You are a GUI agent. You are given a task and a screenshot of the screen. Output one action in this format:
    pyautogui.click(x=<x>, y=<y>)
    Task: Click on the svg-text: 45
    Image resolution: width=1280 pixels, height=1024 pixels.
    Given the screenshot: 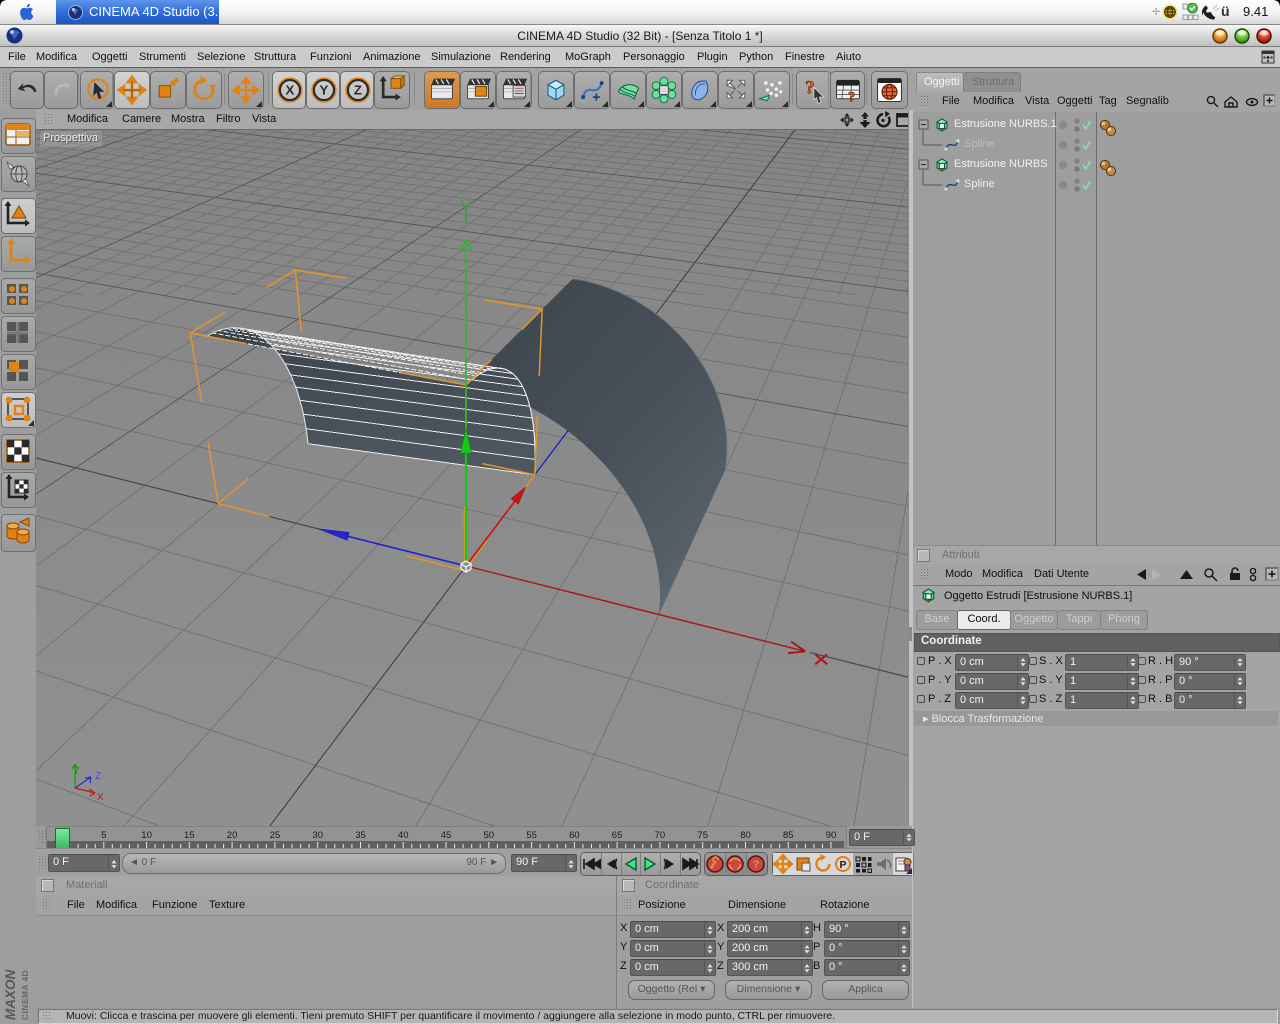 What is the action you would take?
    pyautogui.click(x=446, y=835)
    